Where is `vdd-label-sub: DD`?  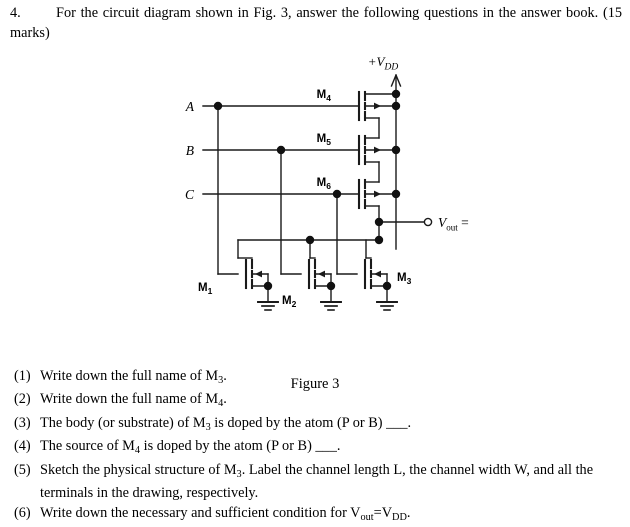 vdd-label-sub: DD is located at coordinates (390, 68).